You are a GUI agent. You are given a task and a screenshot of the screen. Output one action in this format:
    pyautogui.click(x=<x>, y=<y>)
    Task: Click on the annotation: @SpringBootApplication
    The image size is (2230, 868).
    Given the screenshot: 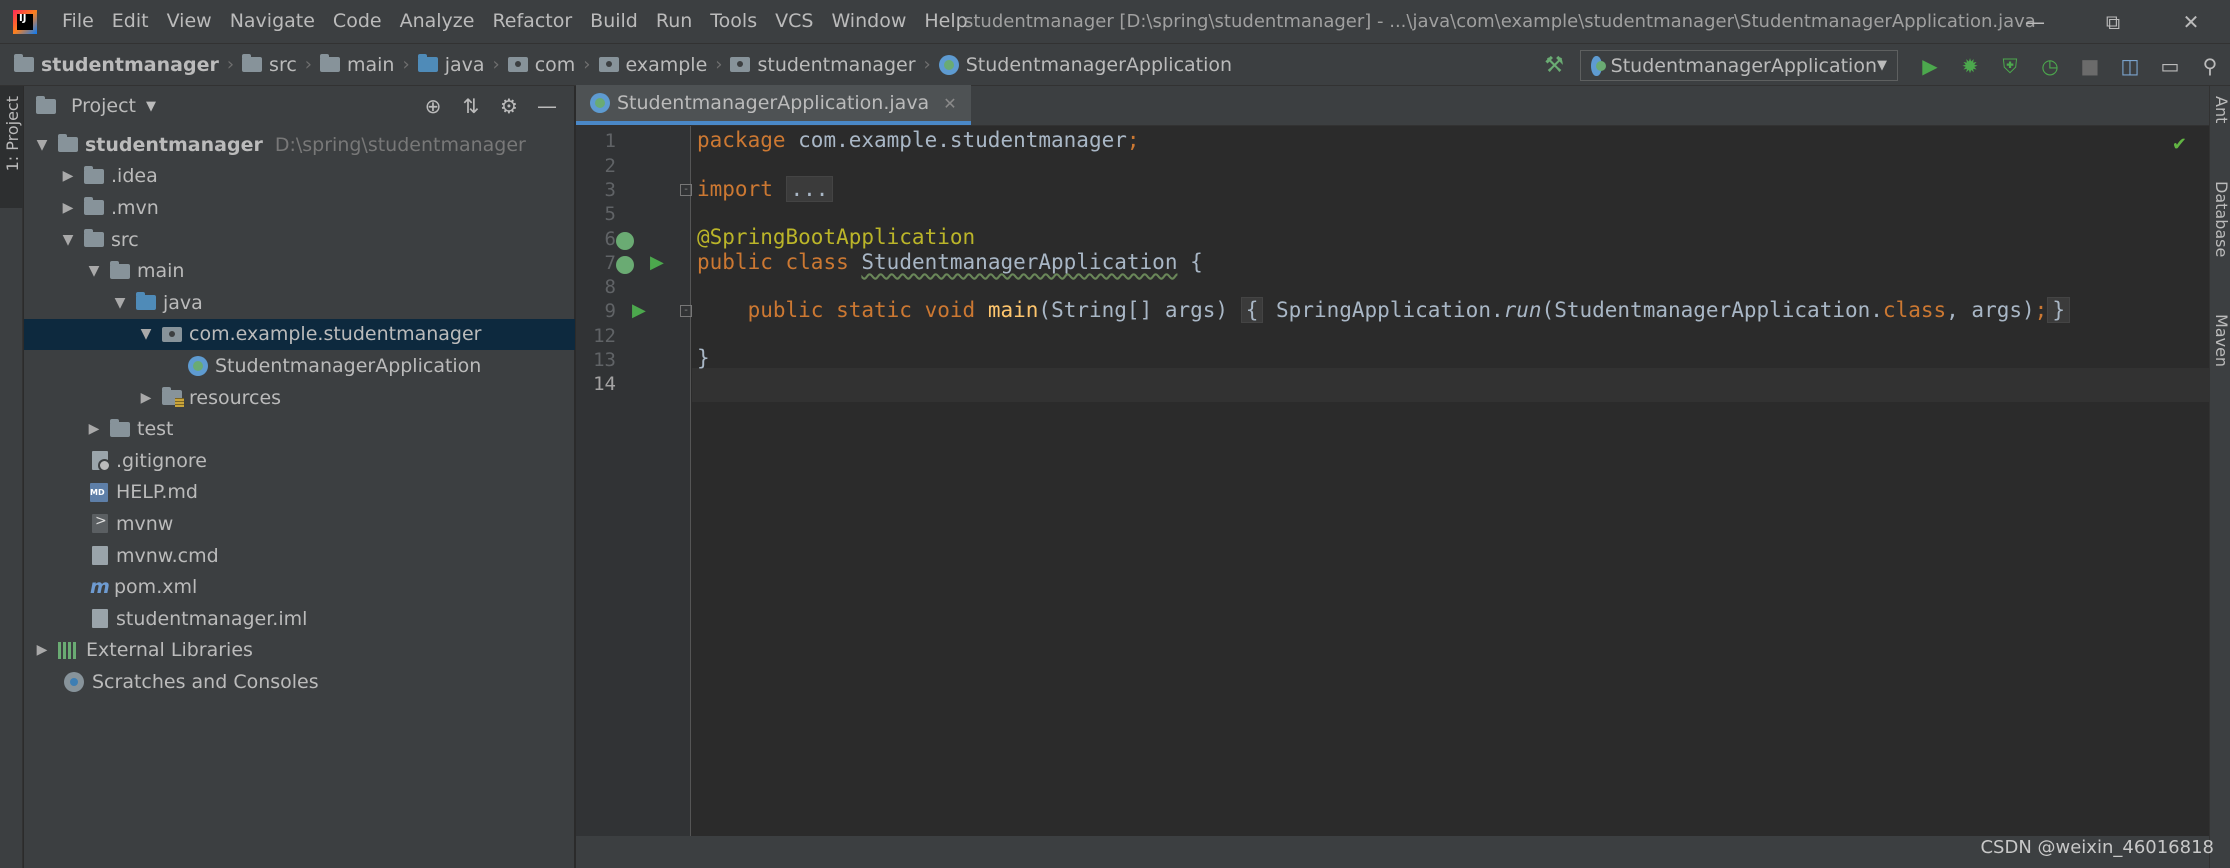 What is the action you would take?
    pyautogui.click(x=836, y=237)
    